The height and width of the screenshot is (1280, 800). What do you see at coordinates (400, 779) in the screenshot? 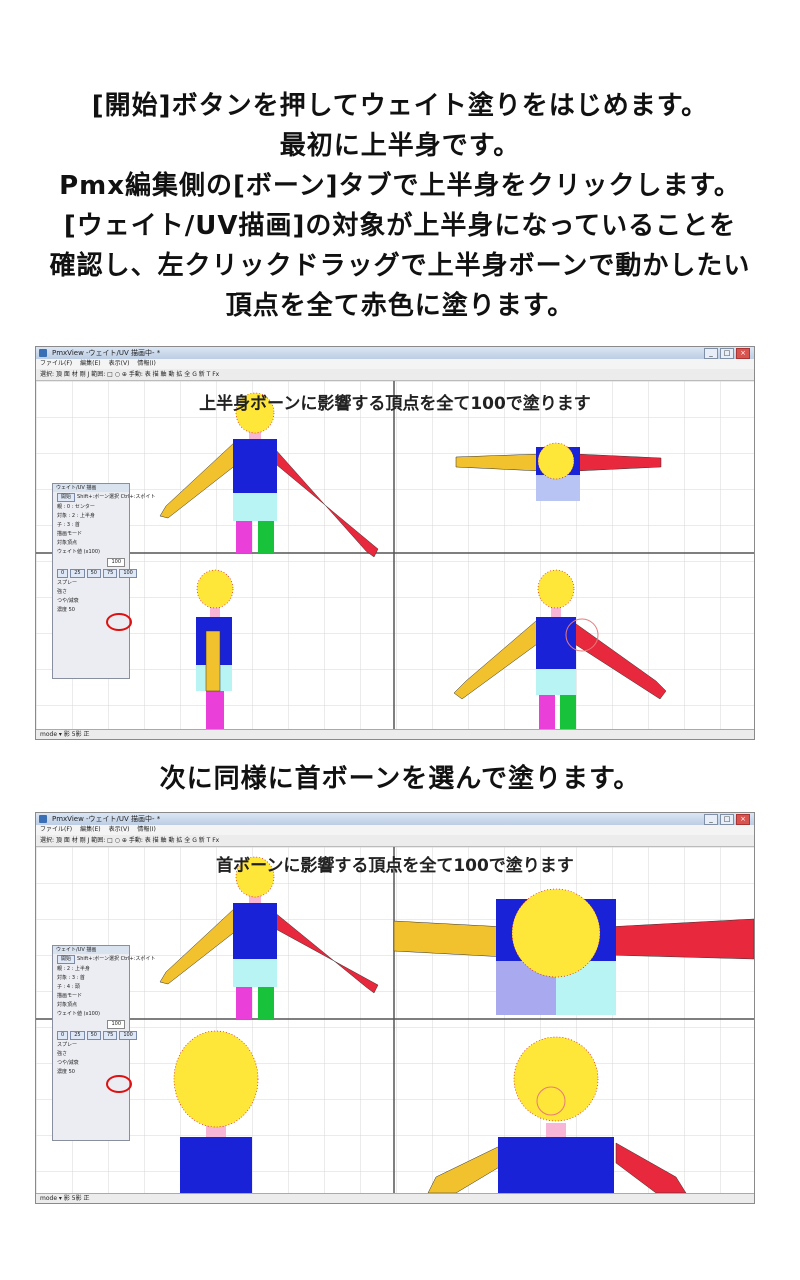
I see `caption-neck: 次に同様に首ボーンを選んで塗ります。` at bounding box center [400, 779].